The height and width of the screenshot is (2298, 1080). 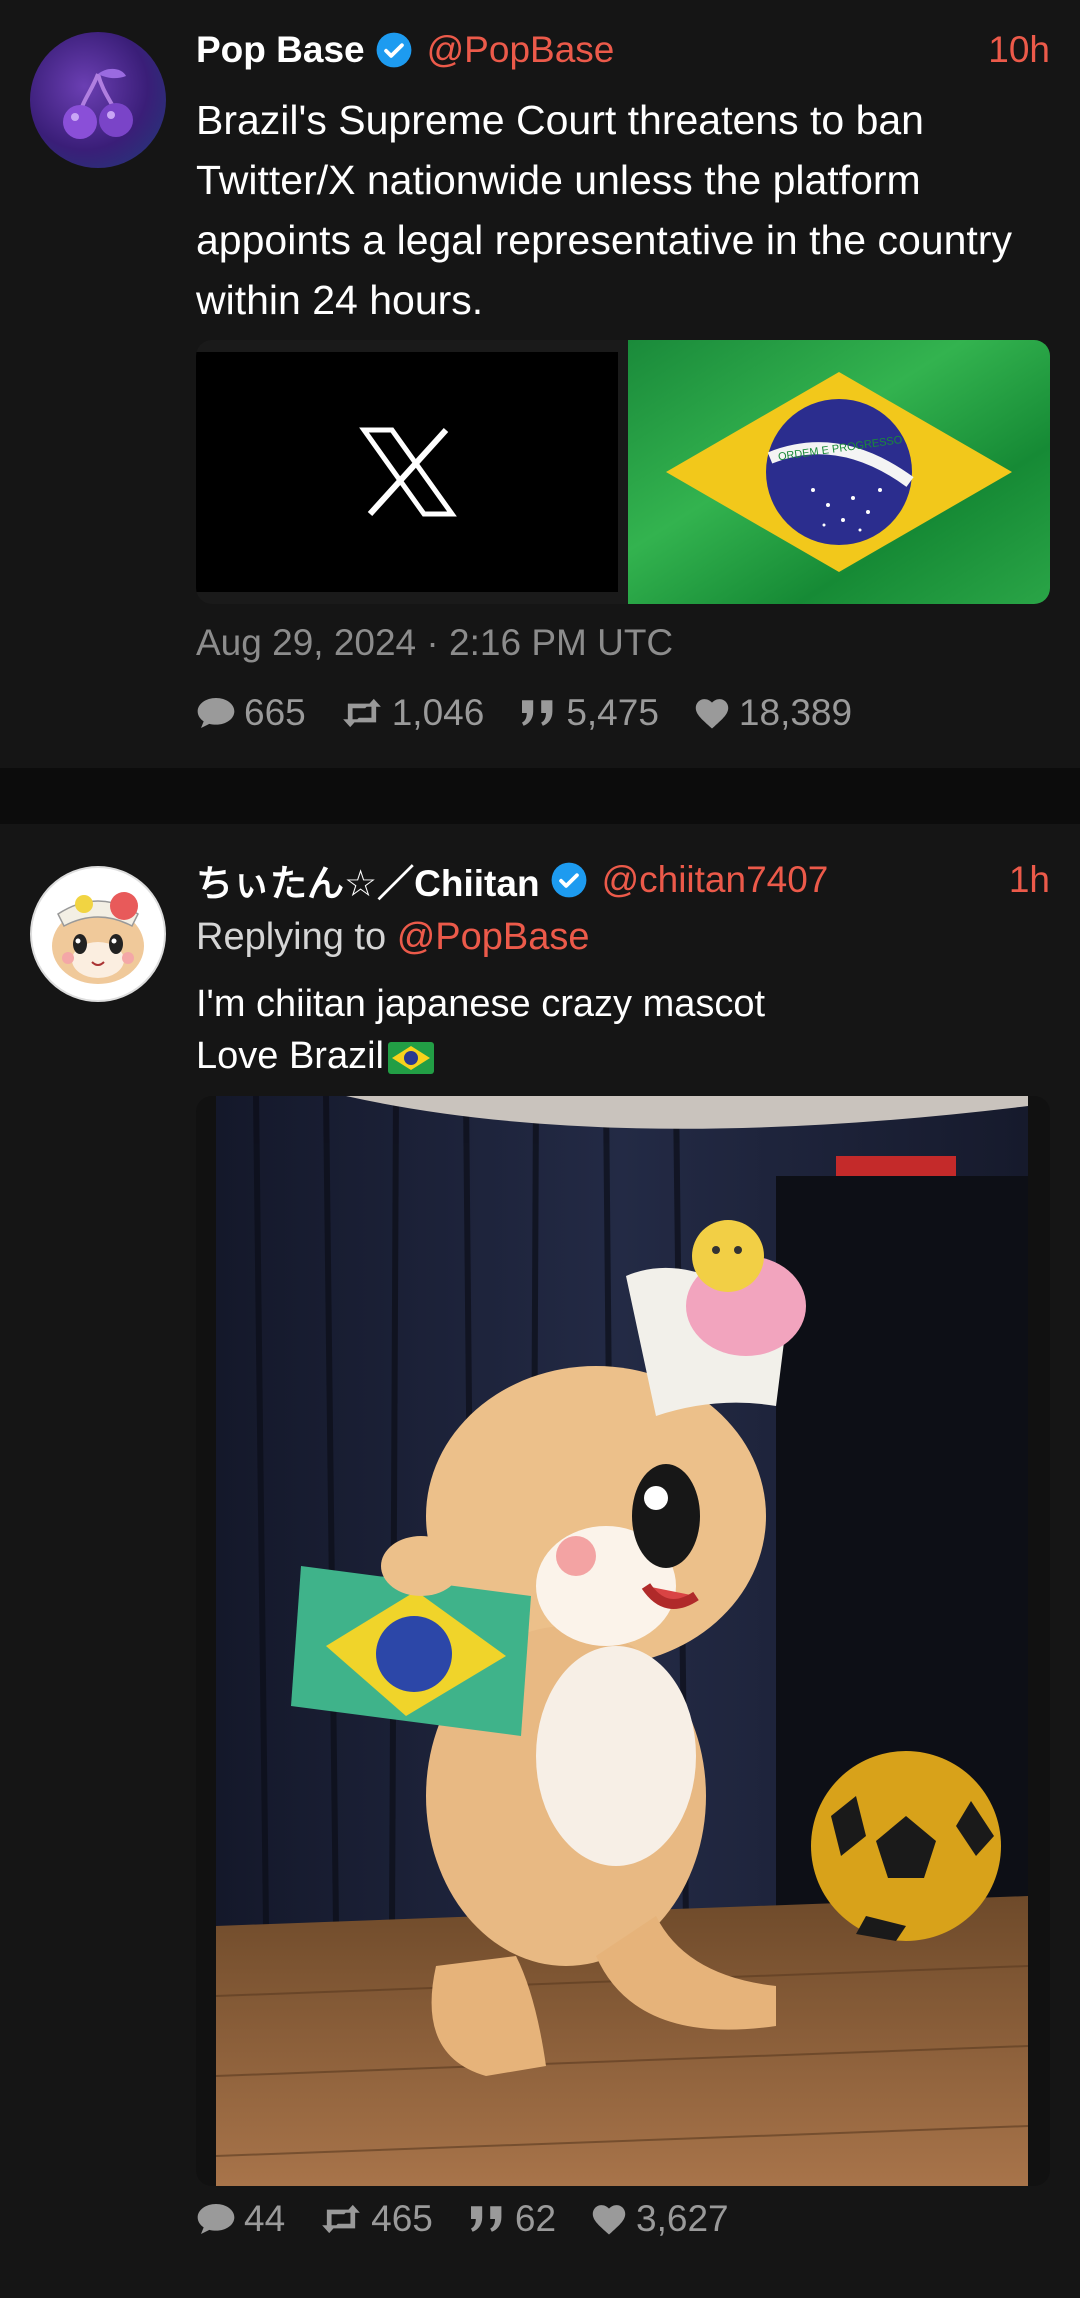 I want to click on reply-button: 665, so click(x=251, y=713).